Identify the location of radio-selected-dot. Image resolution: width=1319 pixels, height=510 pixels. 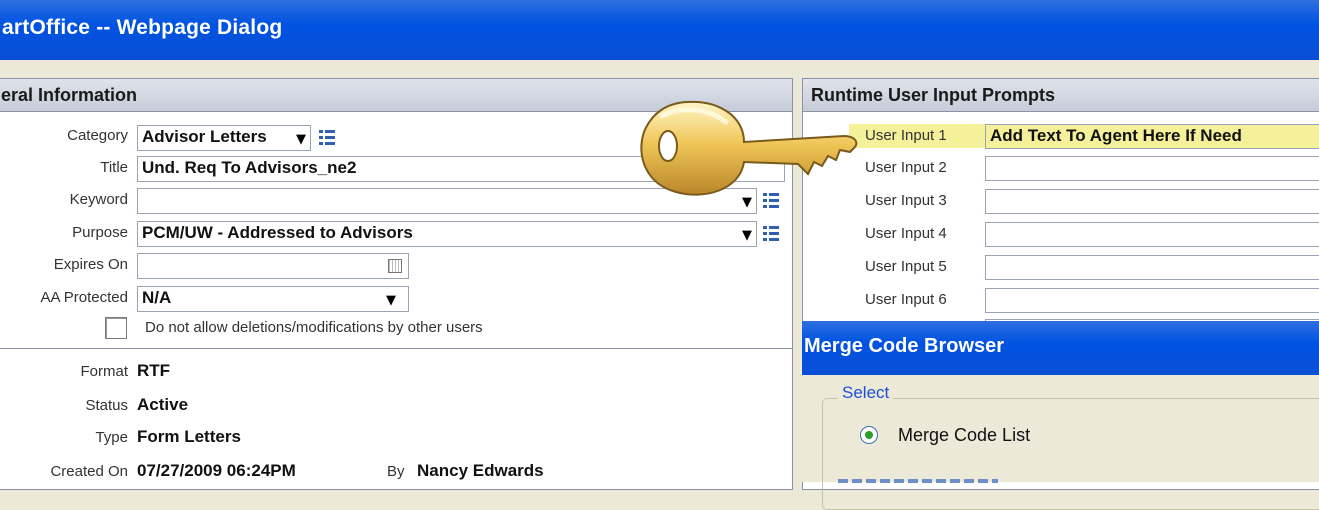
(869, 435).